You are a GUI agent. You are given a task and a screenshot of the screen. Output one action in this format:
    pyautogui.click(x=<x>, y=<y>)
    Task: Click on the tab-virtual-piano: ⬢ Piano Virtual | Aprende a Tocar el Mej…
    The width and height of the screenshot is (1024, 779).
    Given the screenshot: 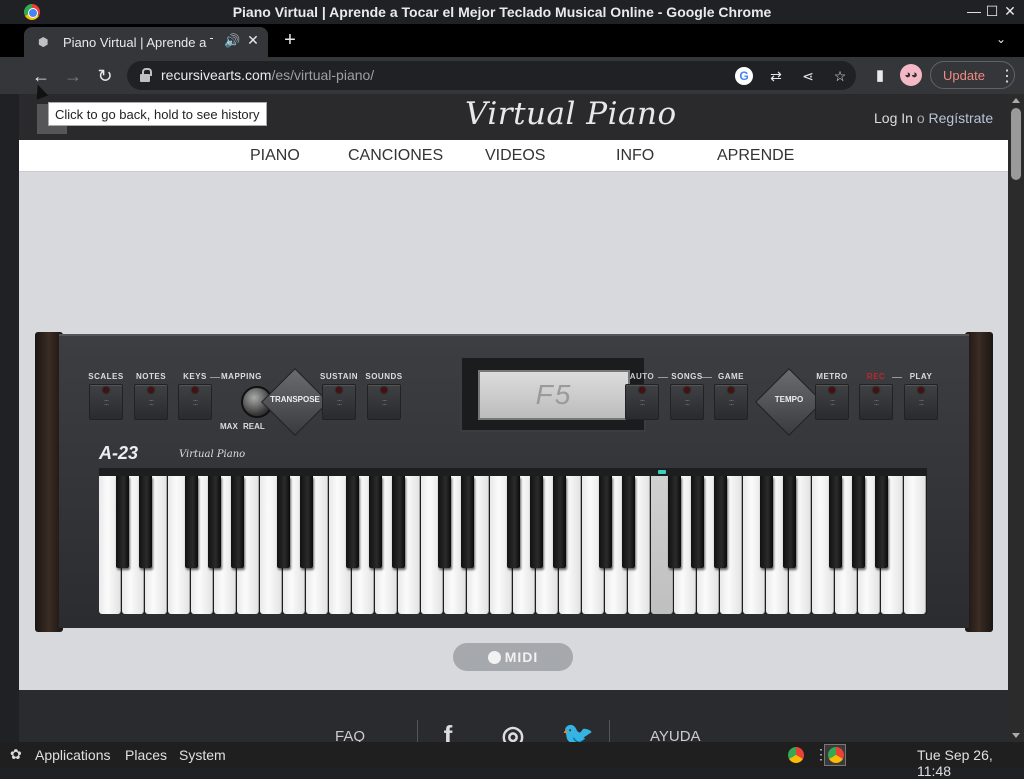 What is the action you would take?
    pyautogui.click(x=146, y=42)
    